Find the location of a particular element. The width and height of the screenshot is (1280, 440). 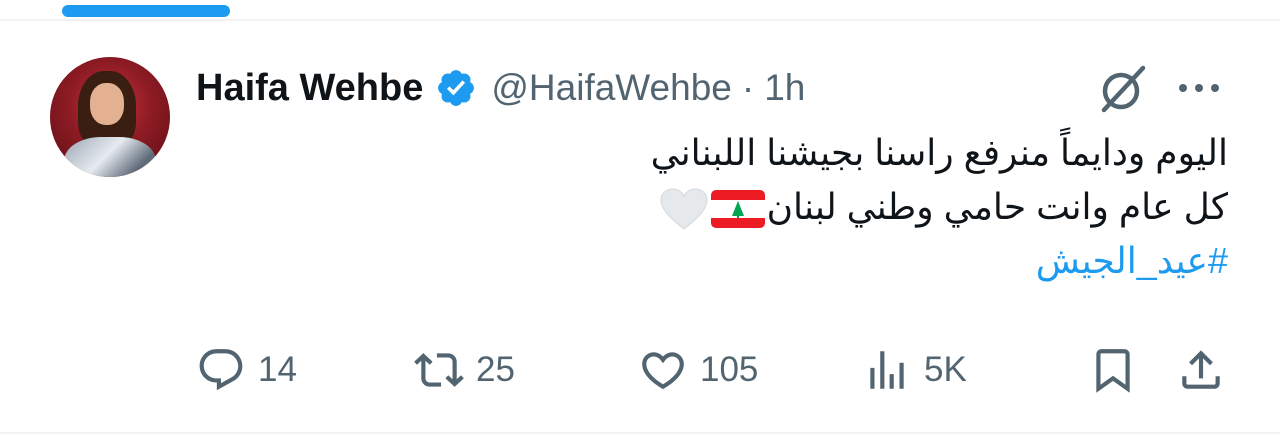

bookmark-button is located at coordinates (1113, 370).